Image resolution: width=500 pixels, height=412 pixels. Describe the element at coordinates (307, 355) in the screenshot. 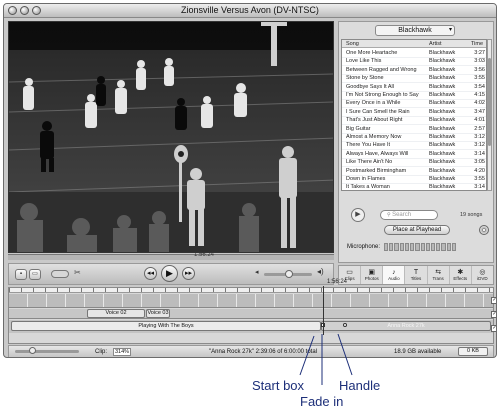

I see `start-box-leader` at that location.